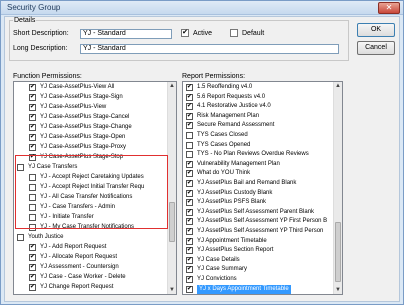  I want to click on function-permission-row: Youth Justice, so click(89, 237).